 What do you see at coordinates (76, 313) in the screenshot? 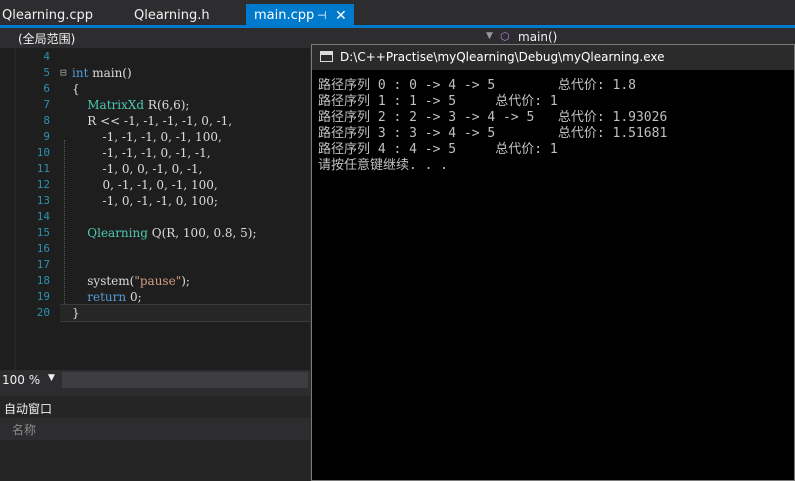
I see `code-line: }` at bounding box center [76, 313].